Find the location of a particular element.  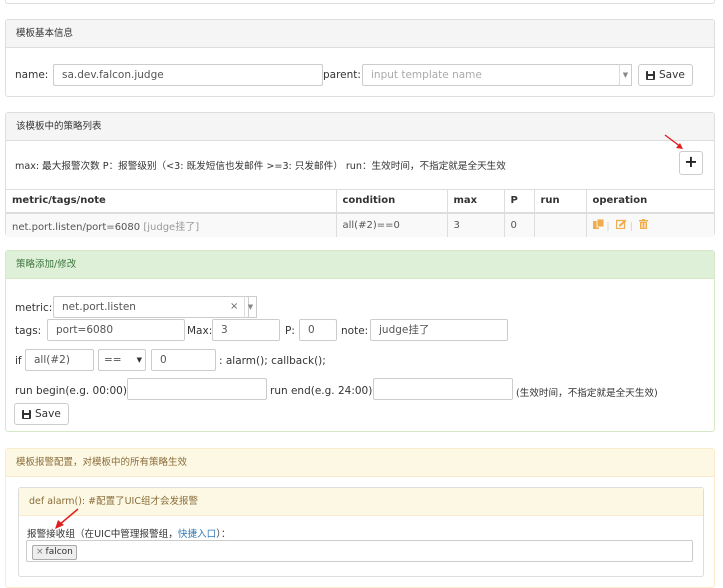

edit-icon is located at coordinates (621, 225).